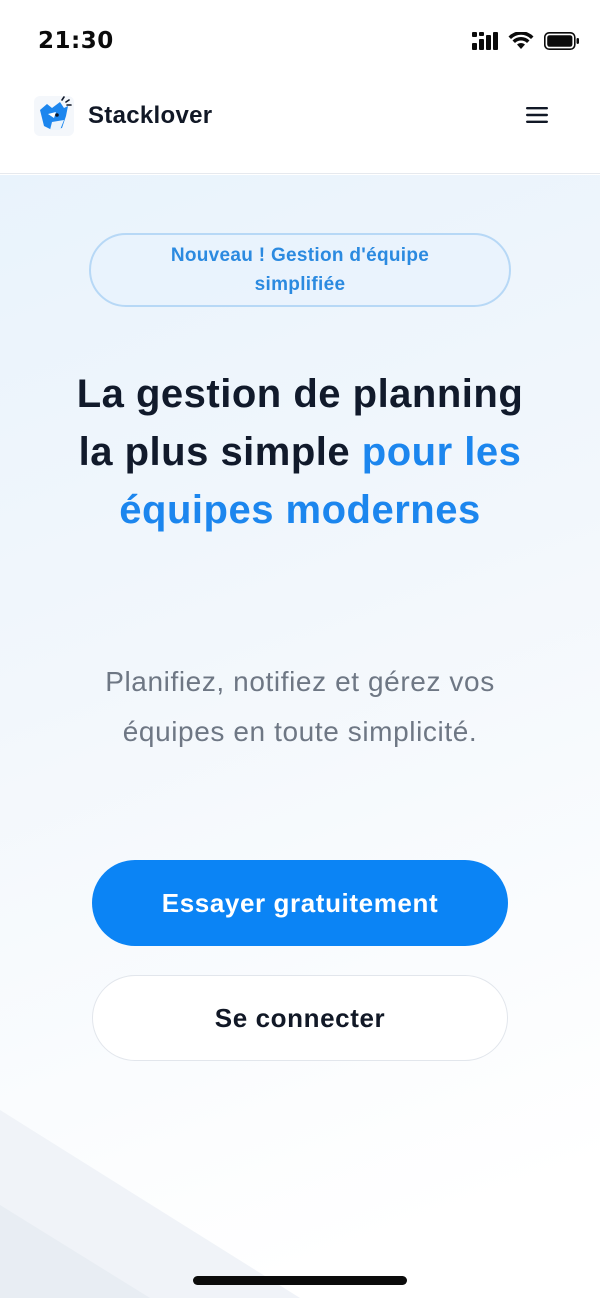  I want to click on try-free-button: Essayer gratuitement, so click(300, 903).